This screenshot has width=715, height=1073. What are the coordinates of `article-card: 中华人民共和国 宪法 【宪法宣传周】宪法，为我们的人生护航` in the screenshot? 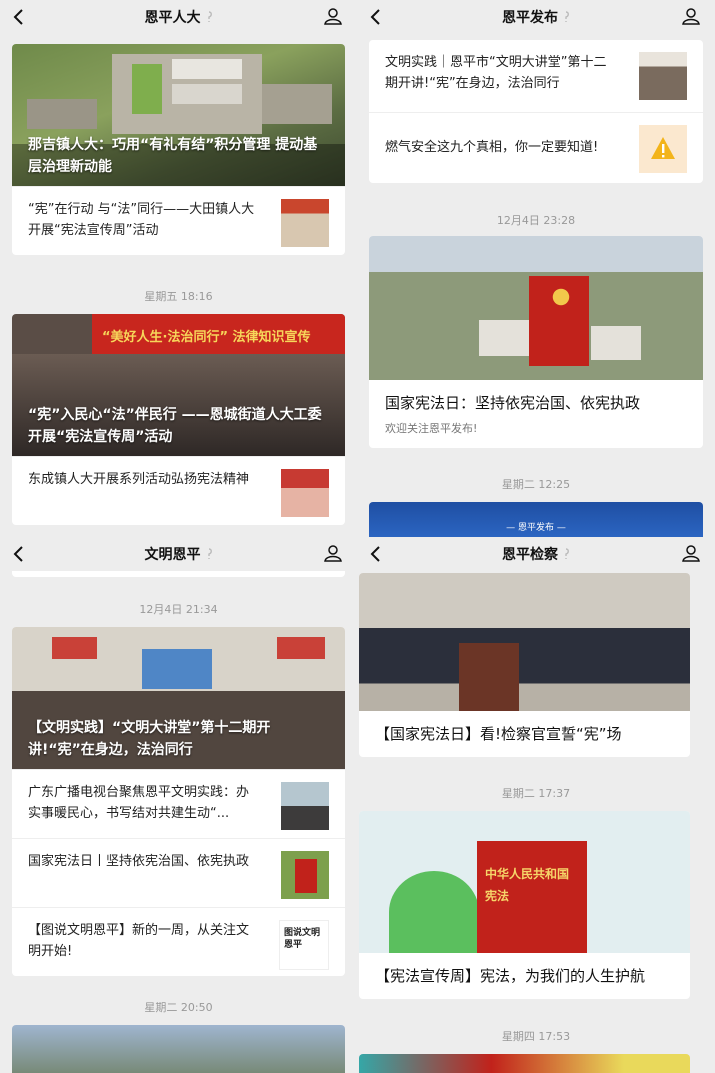 It's located at (524, 905).